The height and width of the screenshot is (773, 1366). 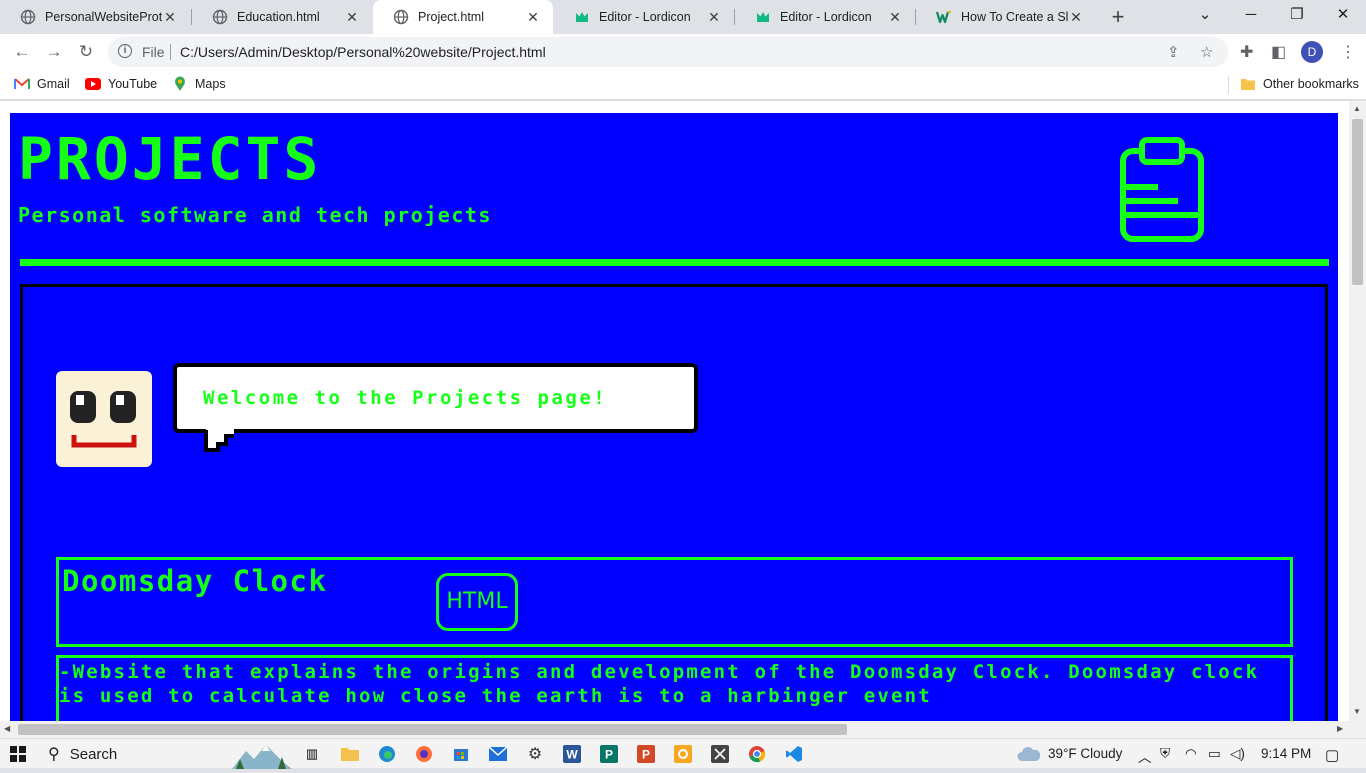 What do you see at coordinates (720, 754) in the screenshot?
I see `snipping-tool-icon` at bounding box center [720, 754].